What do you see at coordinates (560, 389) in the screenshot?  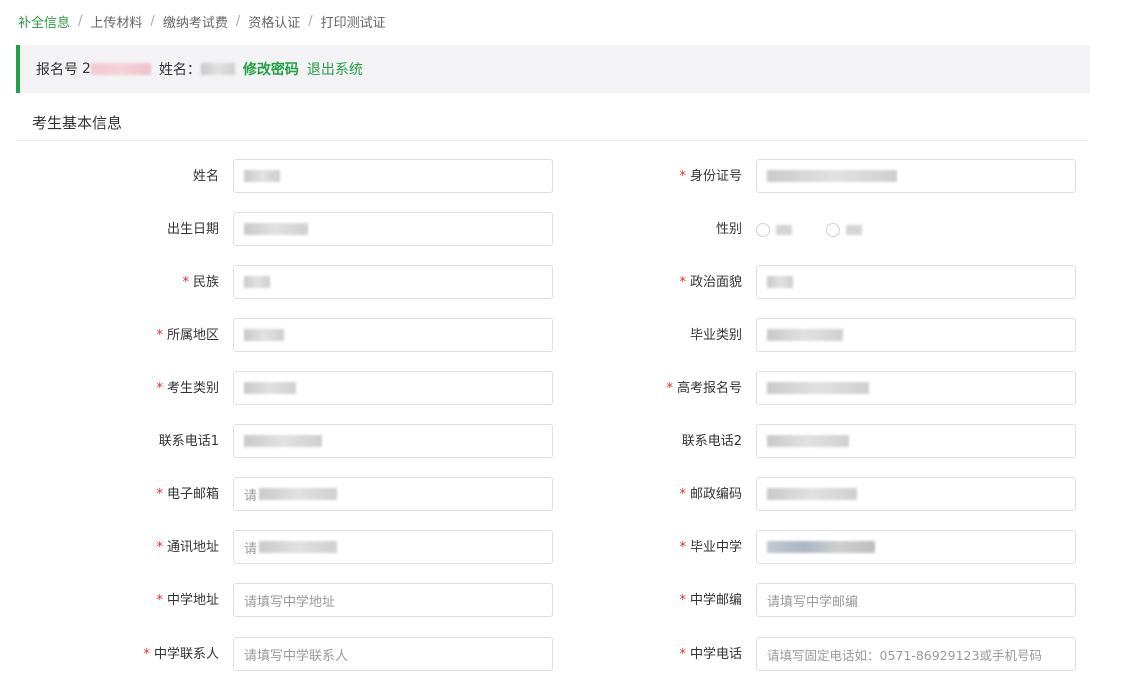 I see `form-row: * 考生类别 * 高考报名号` at bounding box center [560, 389].